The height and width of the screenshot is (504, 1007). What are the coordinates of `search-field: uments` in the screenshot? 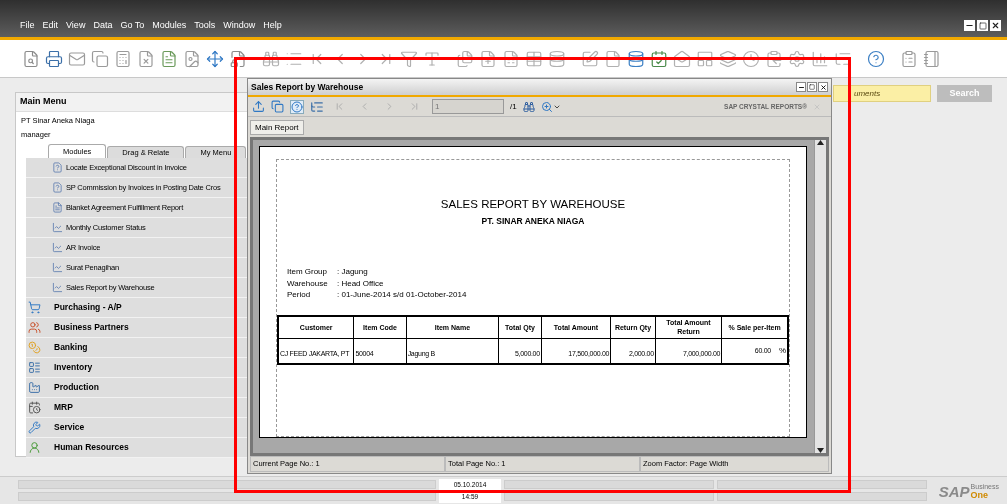 It's located at (882, 93).